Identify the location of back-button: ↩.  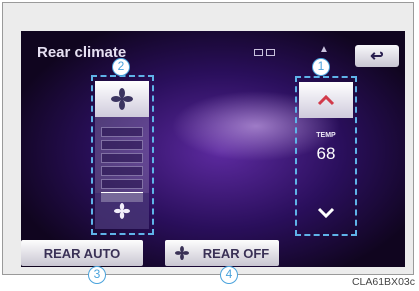
(377, 56).